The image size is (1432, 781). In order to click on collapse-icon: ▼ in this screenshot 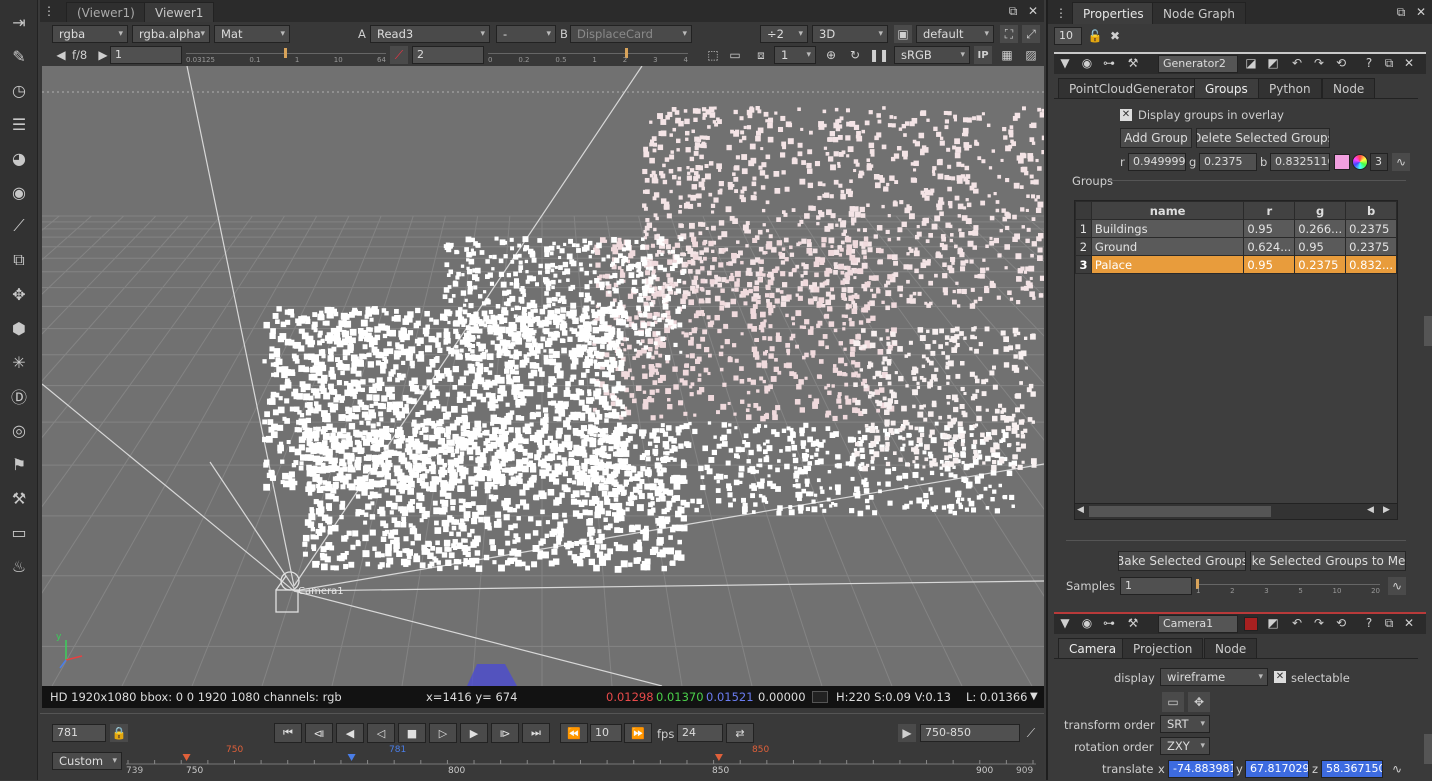, I will do `click(1065, 623)`.